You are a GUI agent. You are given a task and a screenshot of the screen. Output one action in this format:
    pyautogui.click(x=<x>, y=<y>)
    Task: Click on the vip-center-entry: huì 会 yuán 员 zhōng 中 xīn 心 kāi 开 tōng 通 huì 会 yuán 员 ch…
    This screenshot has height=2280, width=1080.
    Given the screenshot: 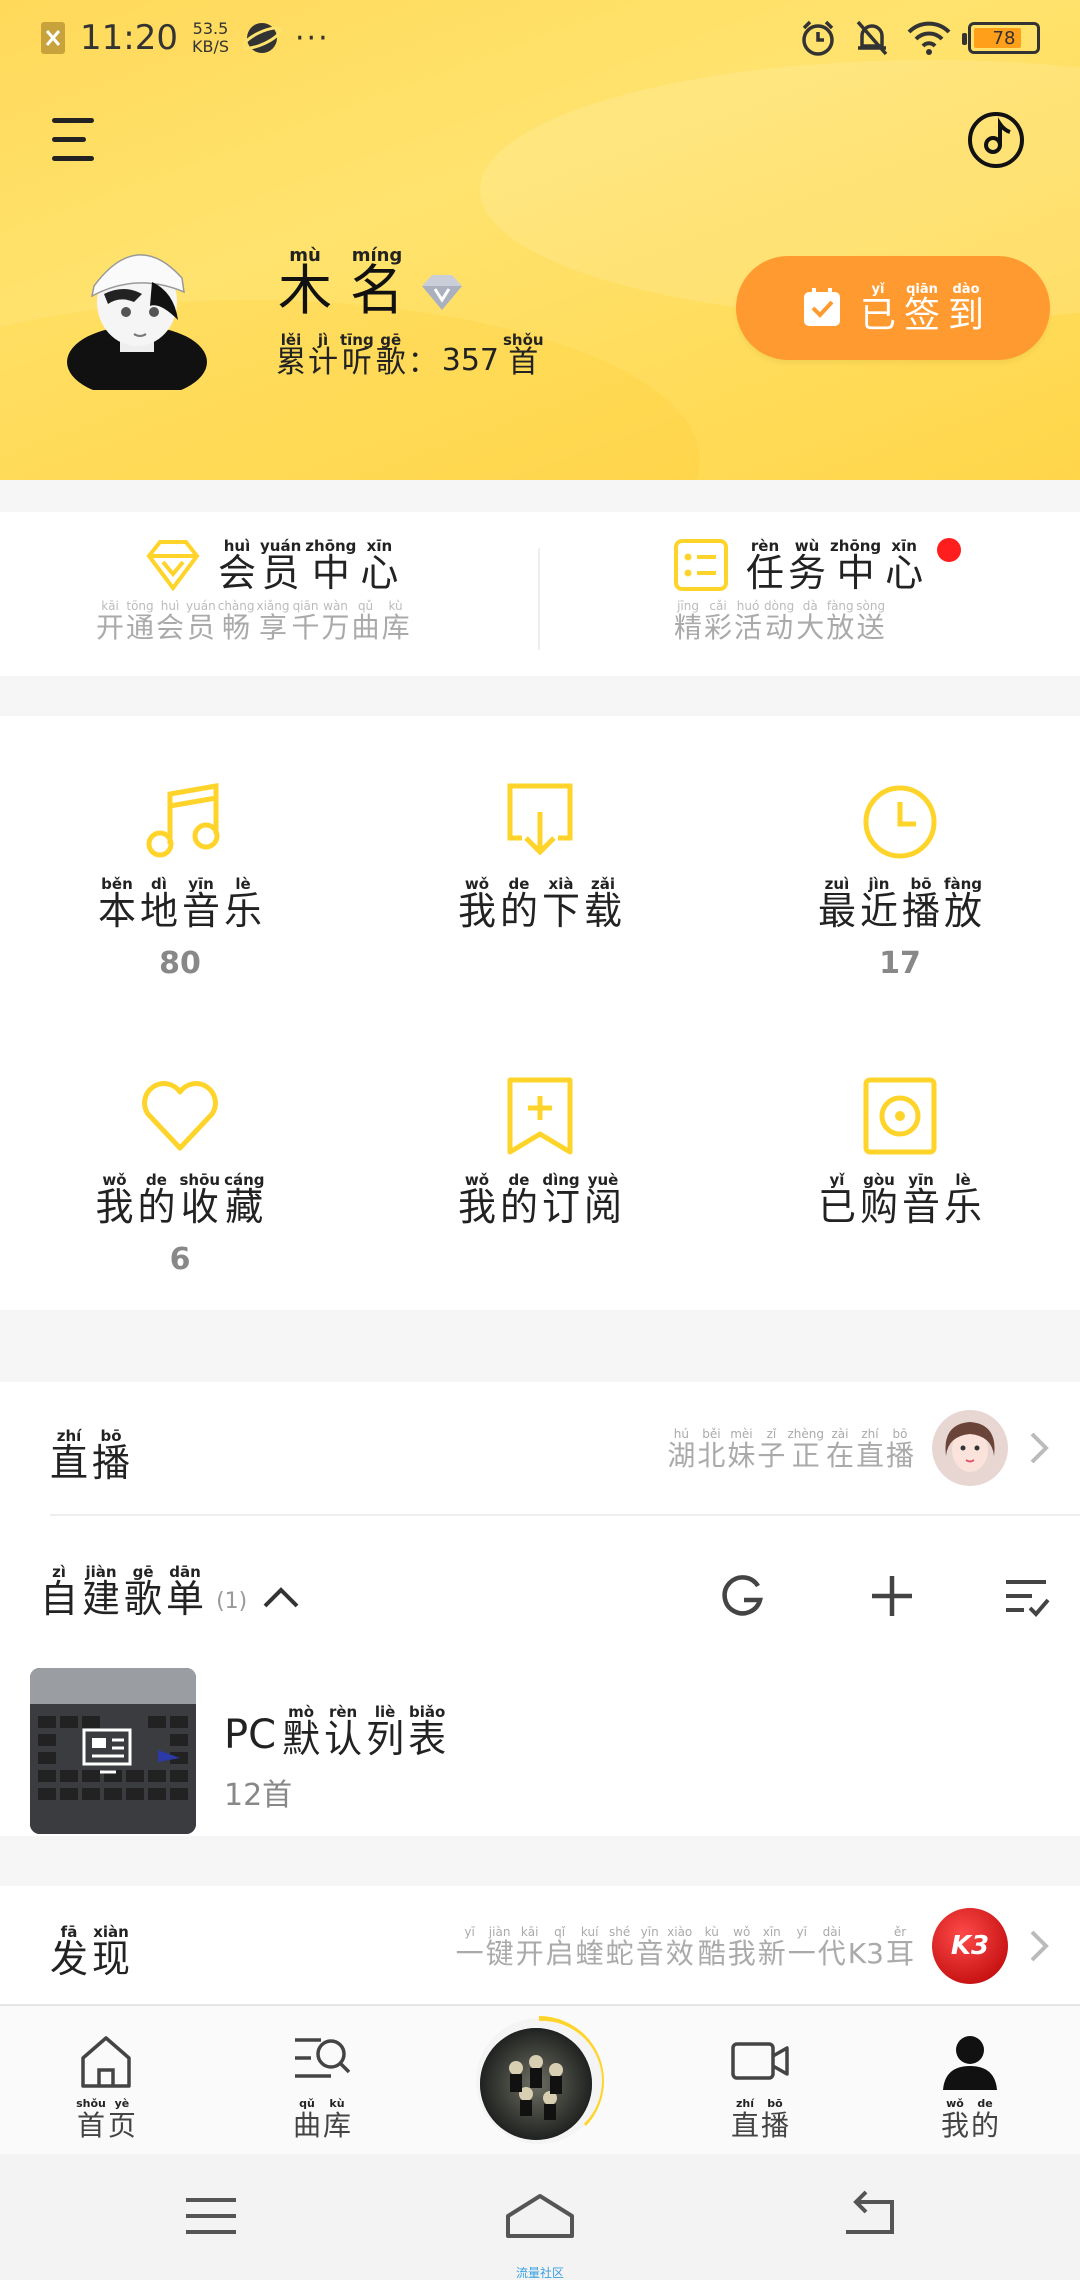 What is the action you would take?
    pyautogui.click(x=253, y=590)
    